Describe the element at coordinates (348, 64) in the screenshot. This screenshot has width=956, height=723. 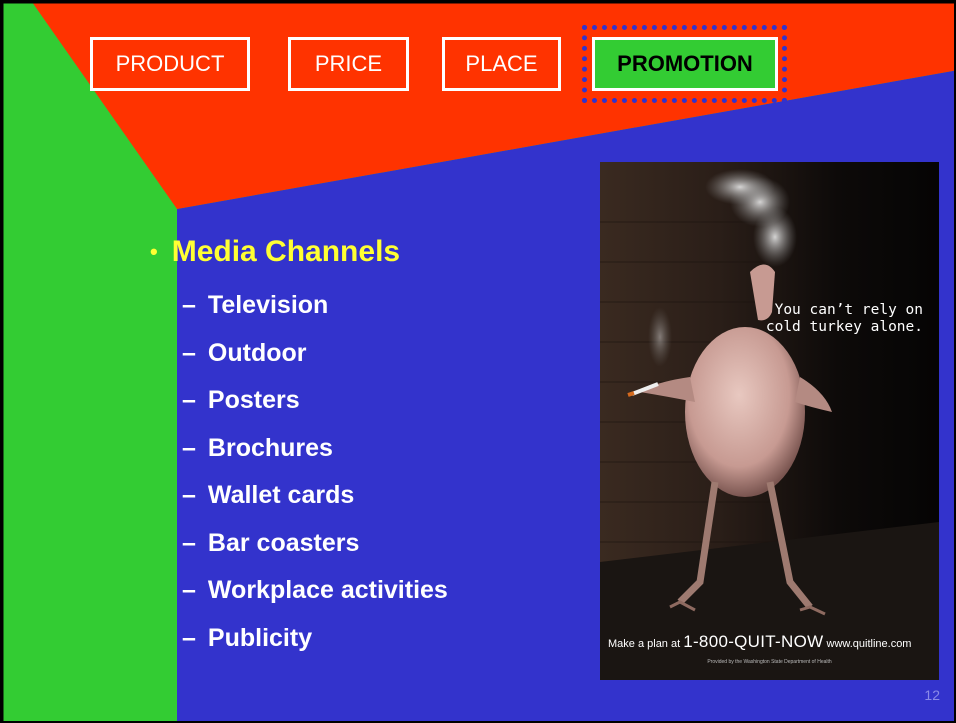
I see `tab-price: PRICE` at that location.